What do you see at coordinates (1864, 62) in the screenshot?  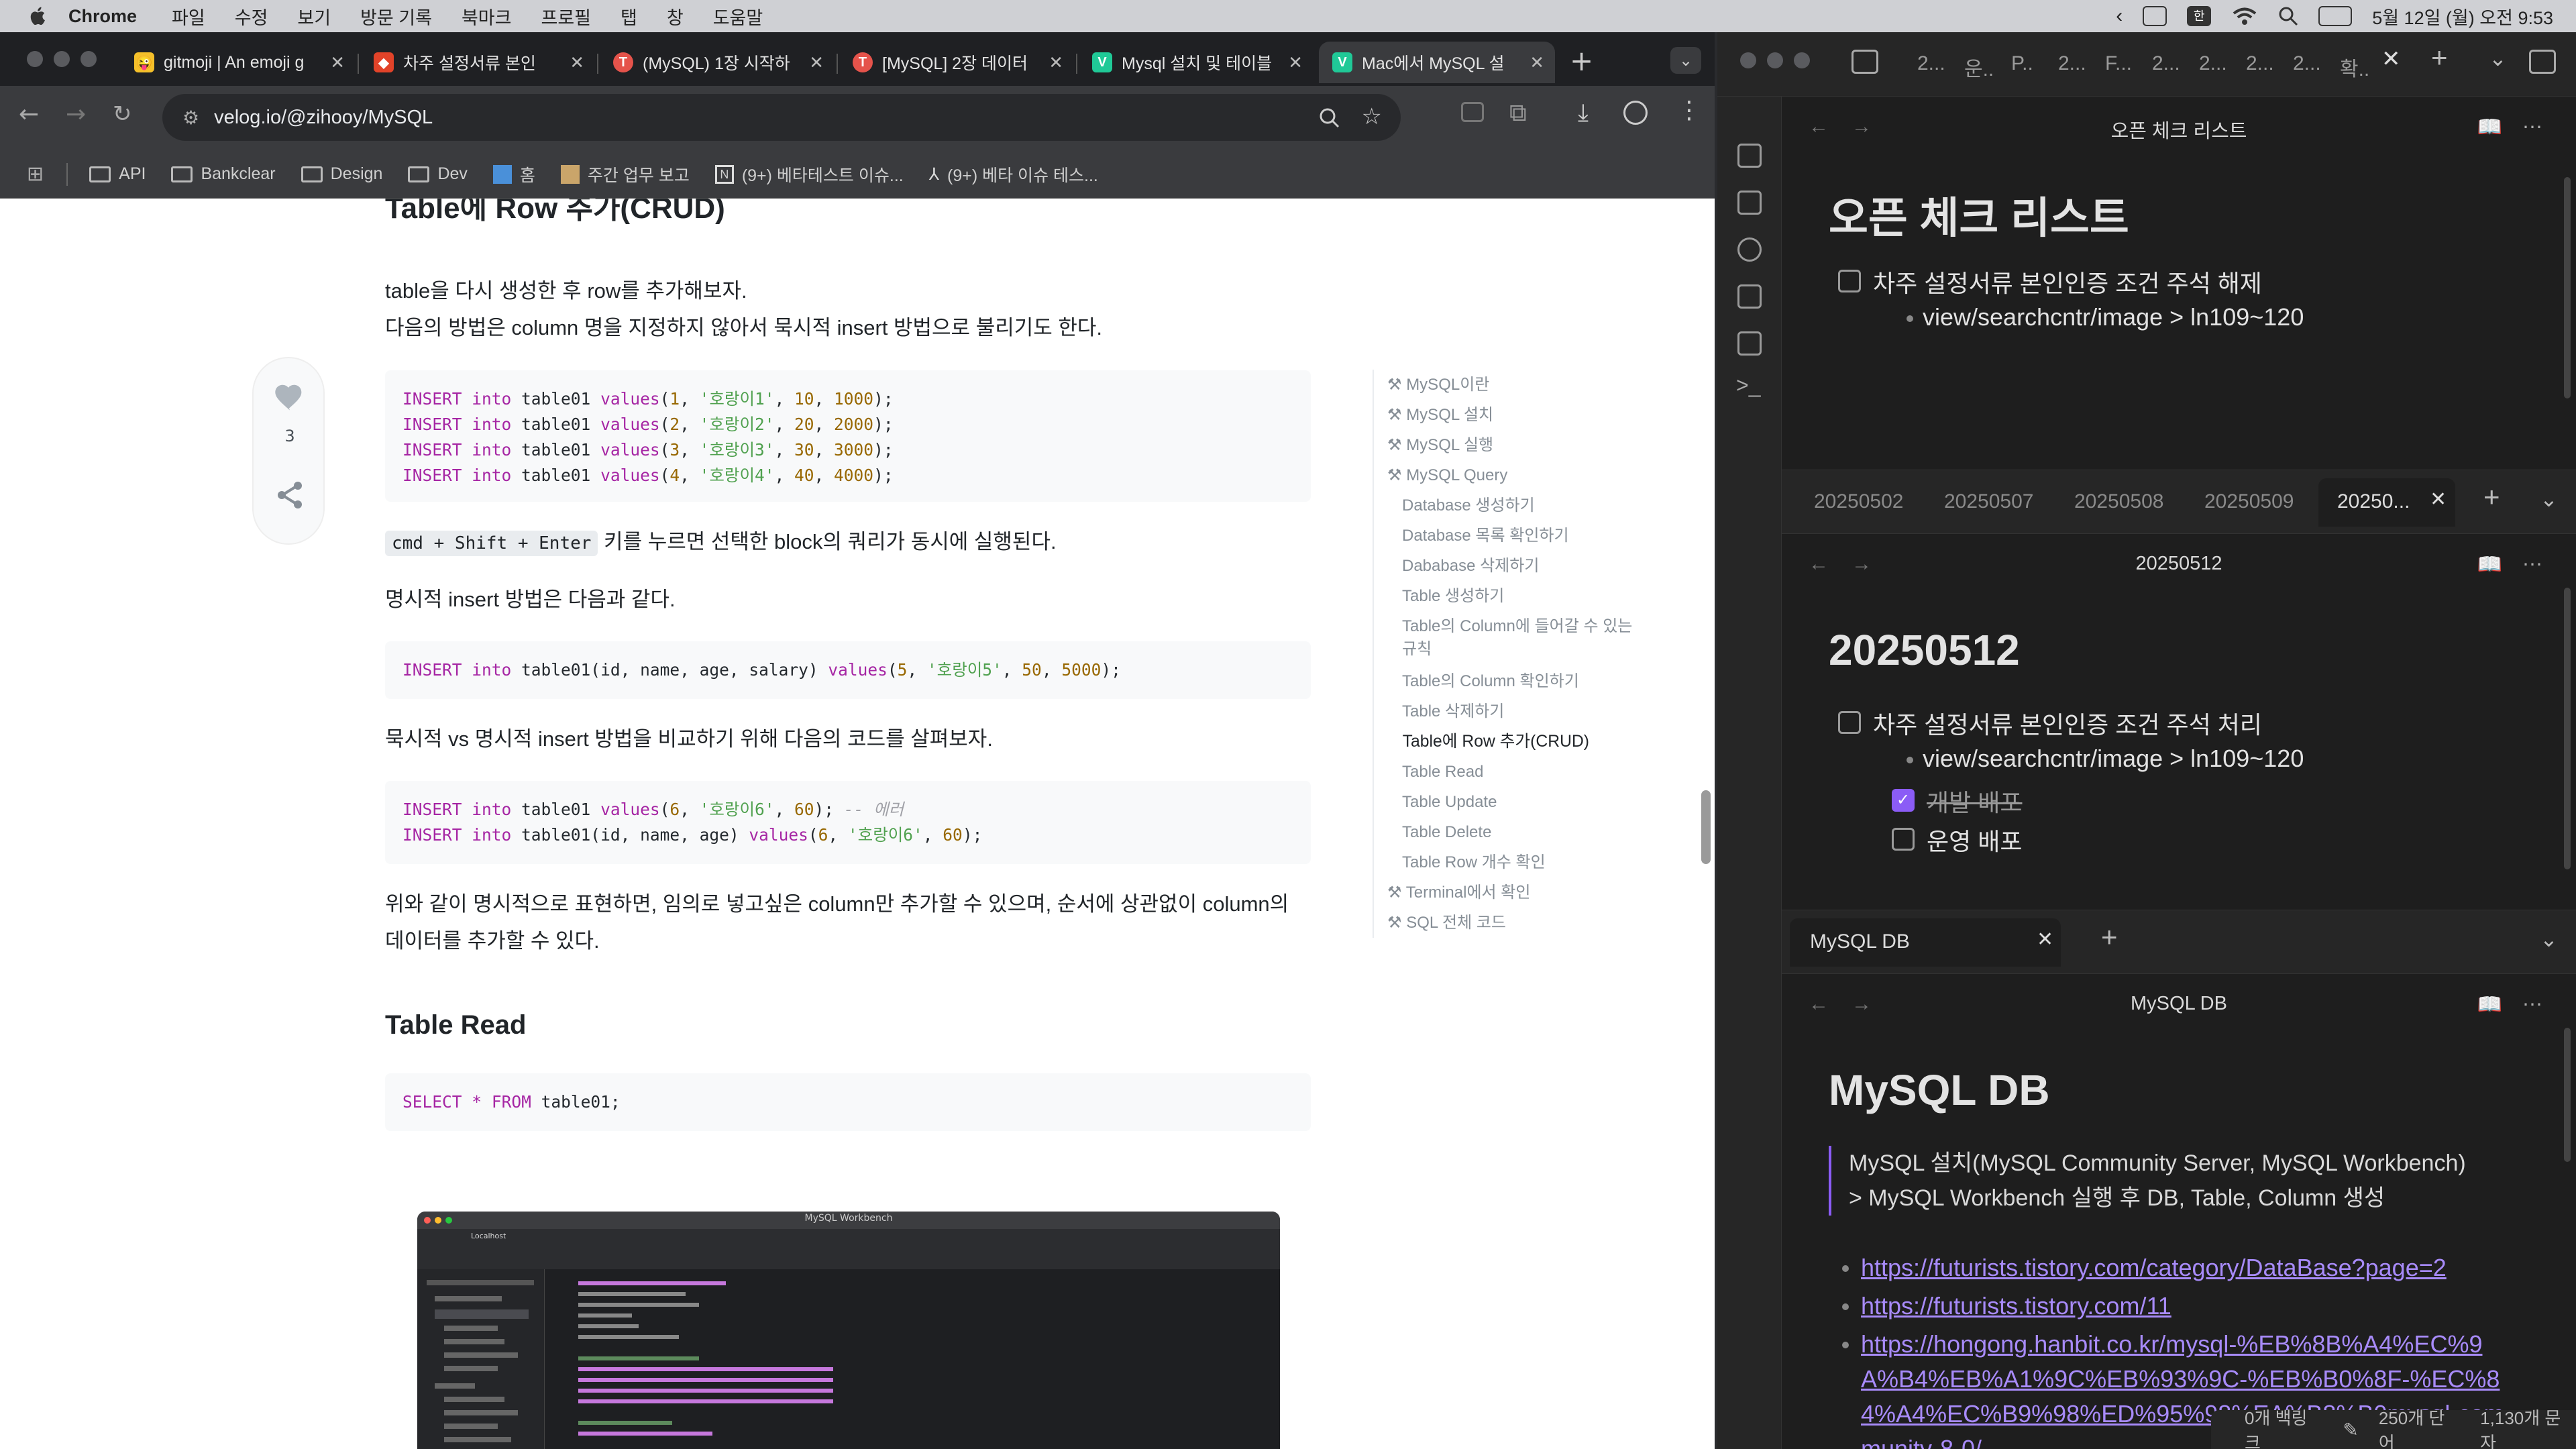 I see `sidebar-toggle-icon` at bounding box center [1864, 62].